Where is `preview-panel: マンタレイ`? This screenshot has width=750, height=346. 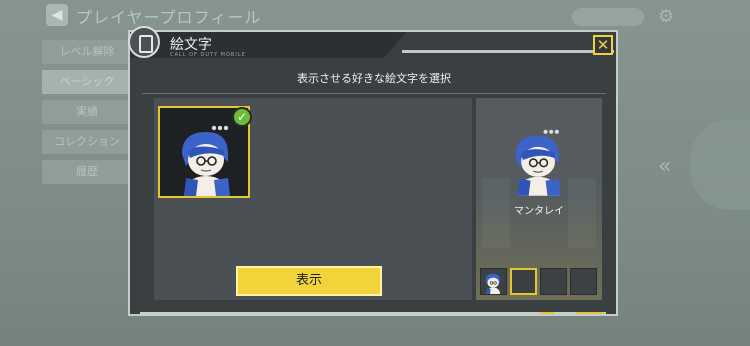
preview-panel: マンタレイ is located at coordinates (539, 199).